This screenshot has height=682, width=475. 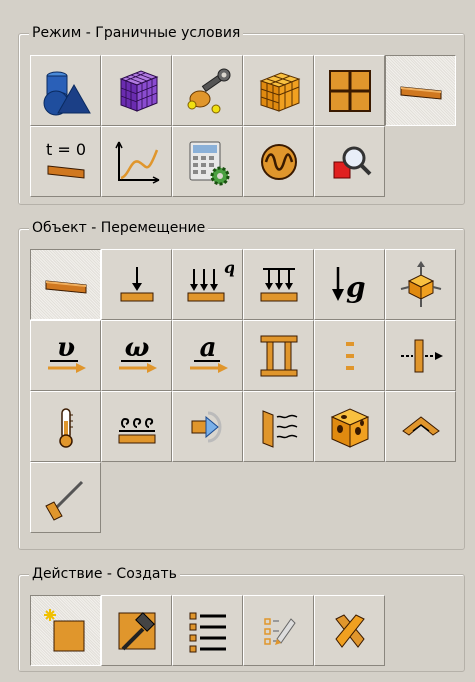 I want to click on material-block-icon, so click(x=349, y=427).